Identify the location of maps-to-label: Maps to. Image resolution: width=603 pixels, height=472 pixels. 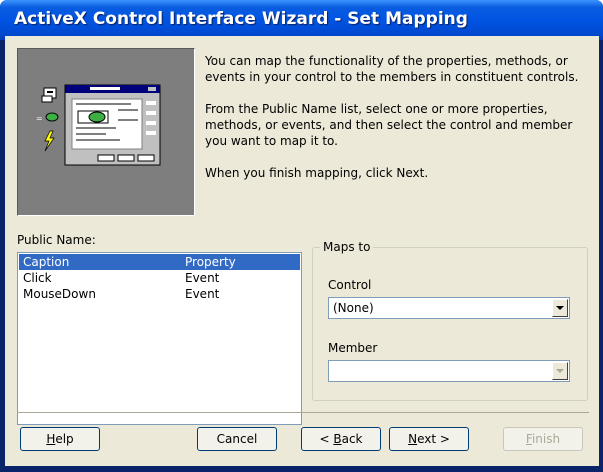
(347, 247).